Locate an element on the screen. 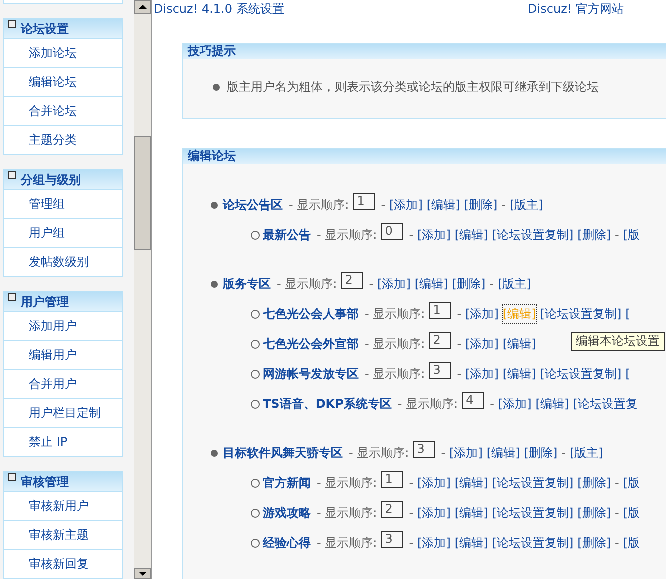 This screenshot has width=666, height=579. forum-name-link: 经验心得 is located at coordinates (287, 543).